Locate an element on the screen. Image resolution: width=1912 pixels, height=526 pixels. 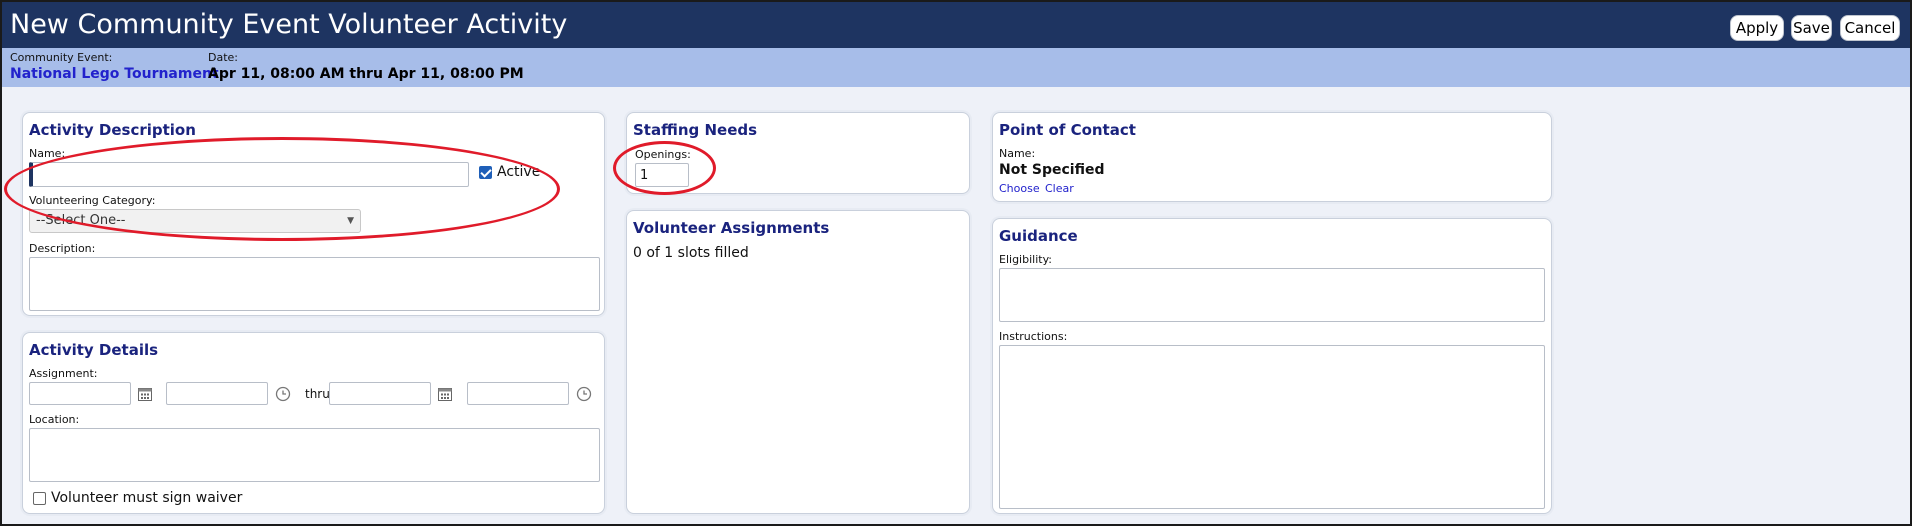
location-textarea is located at coordinates (314, 455).